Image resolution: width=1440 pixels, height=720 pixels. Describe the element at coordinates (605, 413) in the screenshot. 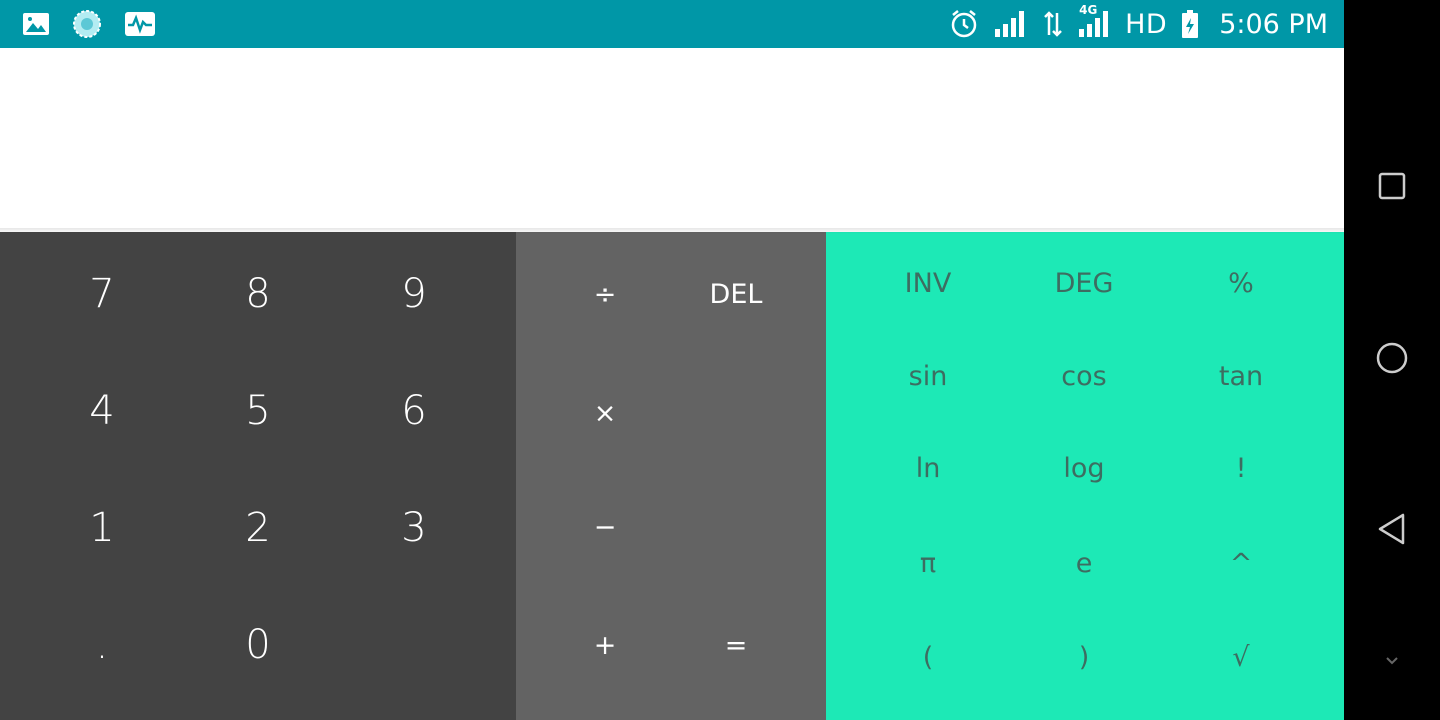

I see `multiply-button: ×` at that location.